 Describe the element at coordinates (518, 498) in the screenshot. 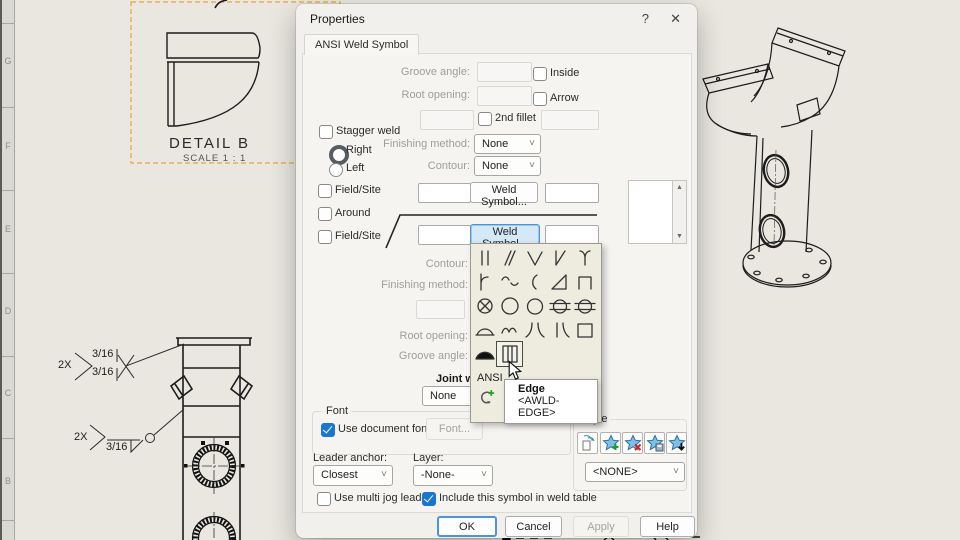

I see `weld-table-label: Include this symbol in weld table` at that location.